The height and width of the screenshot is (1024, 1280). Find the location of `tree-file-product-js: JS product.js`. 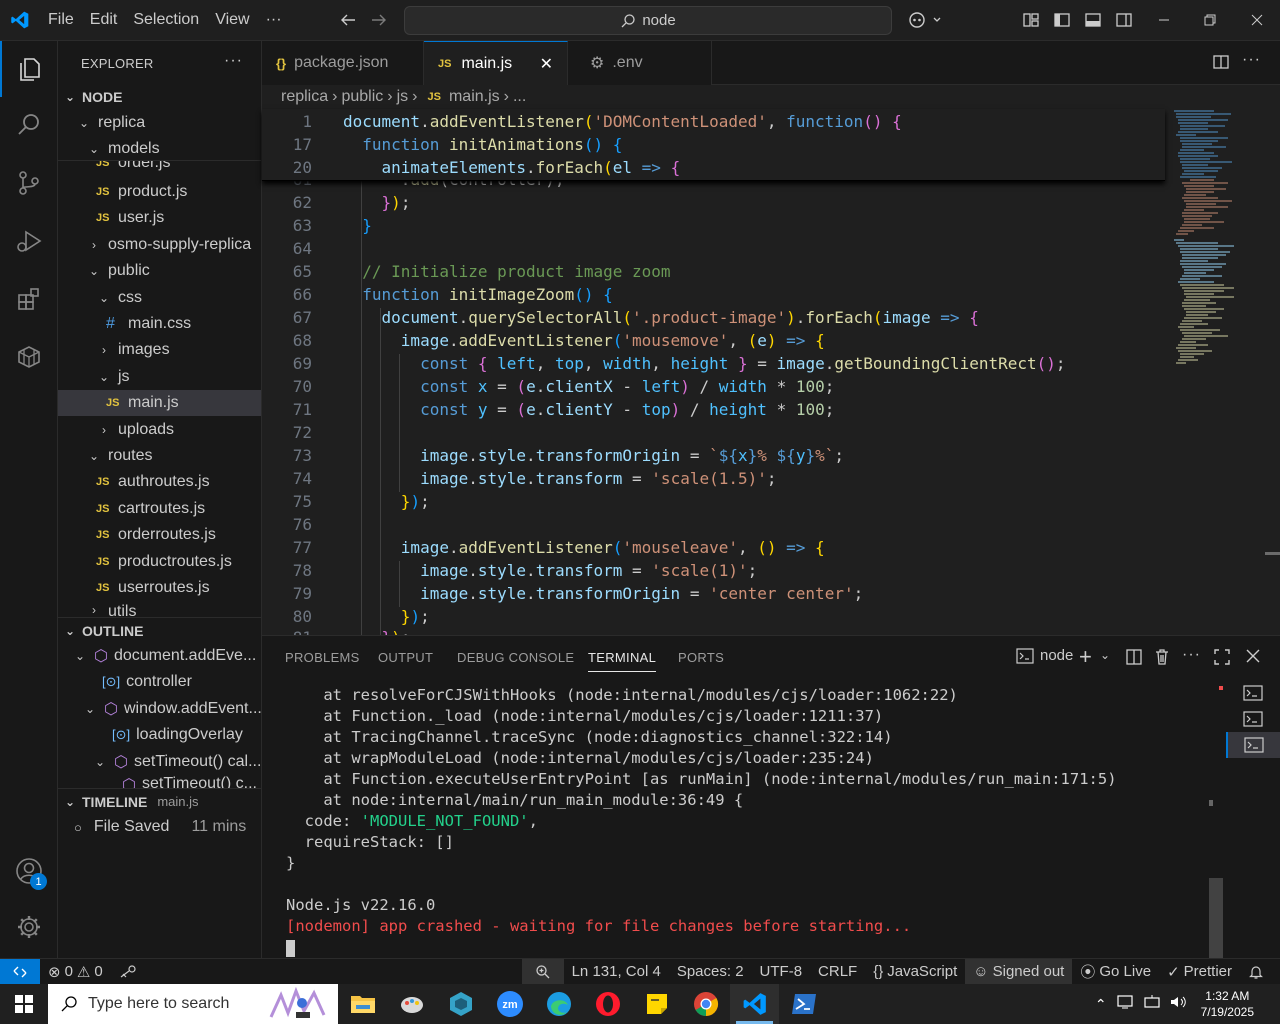

tree-file-product-js: JS product.js is located at coordinates (159, 192).